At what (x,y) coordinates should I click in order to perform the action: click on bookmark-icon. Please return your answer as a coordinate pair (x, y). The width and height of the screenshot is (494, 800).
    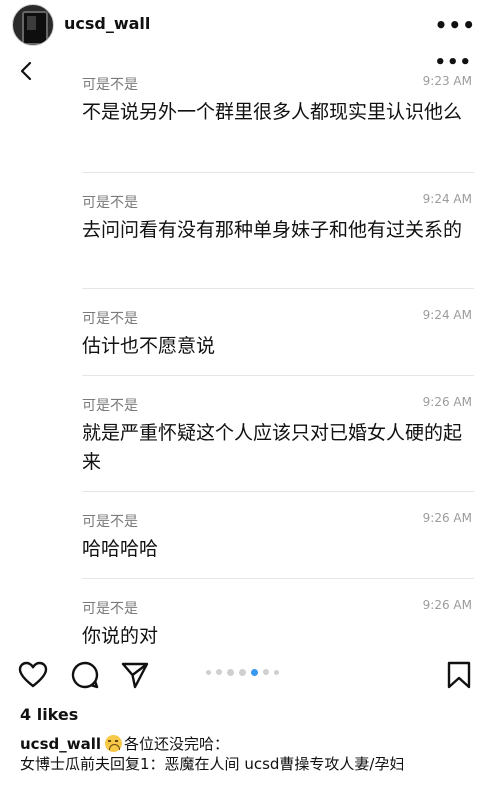
    Looking at the image, I should click on (459, 675).